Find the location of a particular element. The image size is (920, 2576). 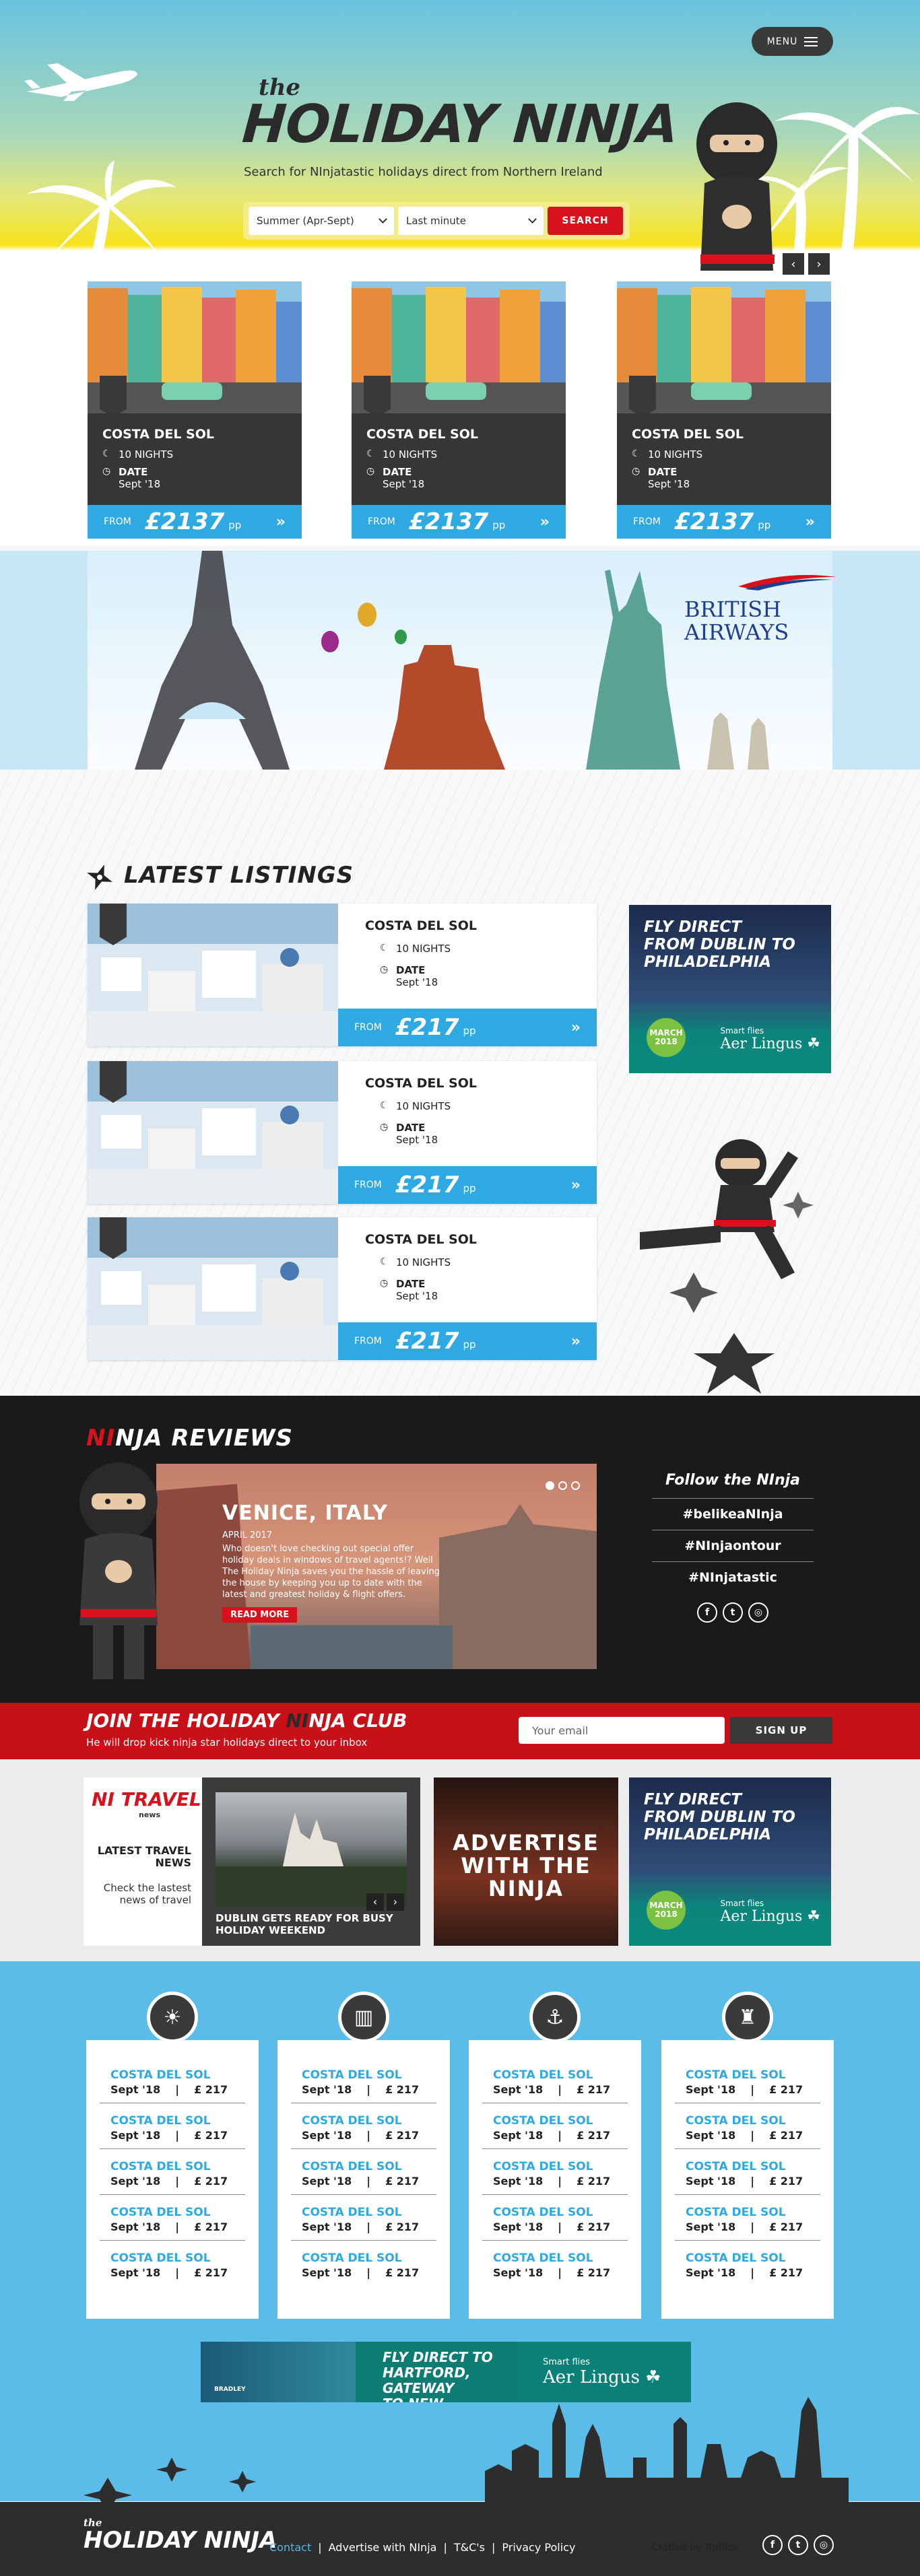

nights-text: 10 NIGHTS is located at coordinates (146, 455).